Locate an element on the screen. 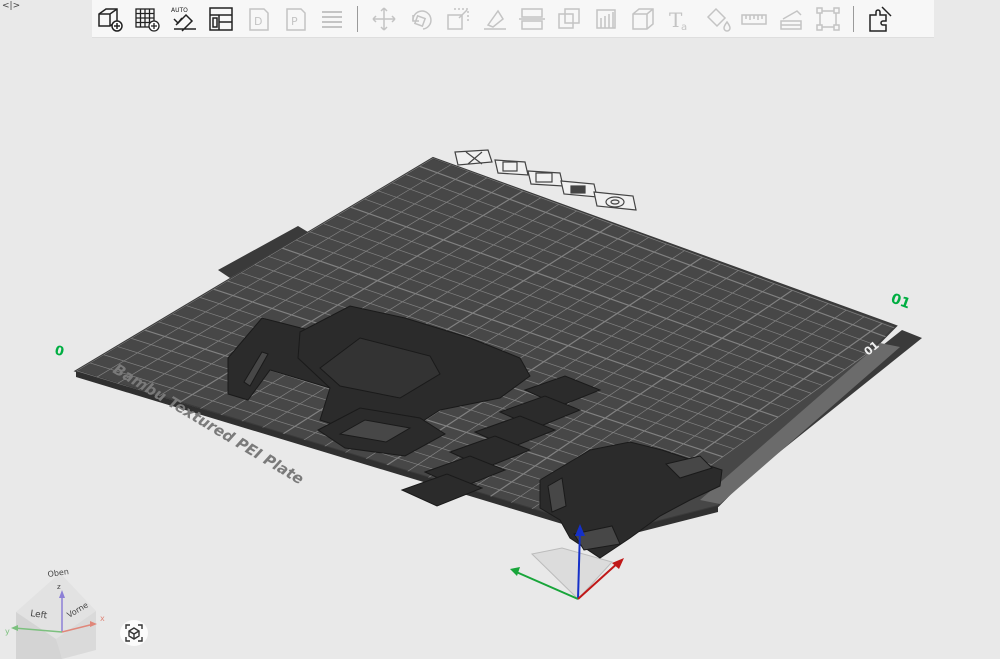 This screenshot has height=659, width=1000. arrange-button is located at coordinates (220, 19).